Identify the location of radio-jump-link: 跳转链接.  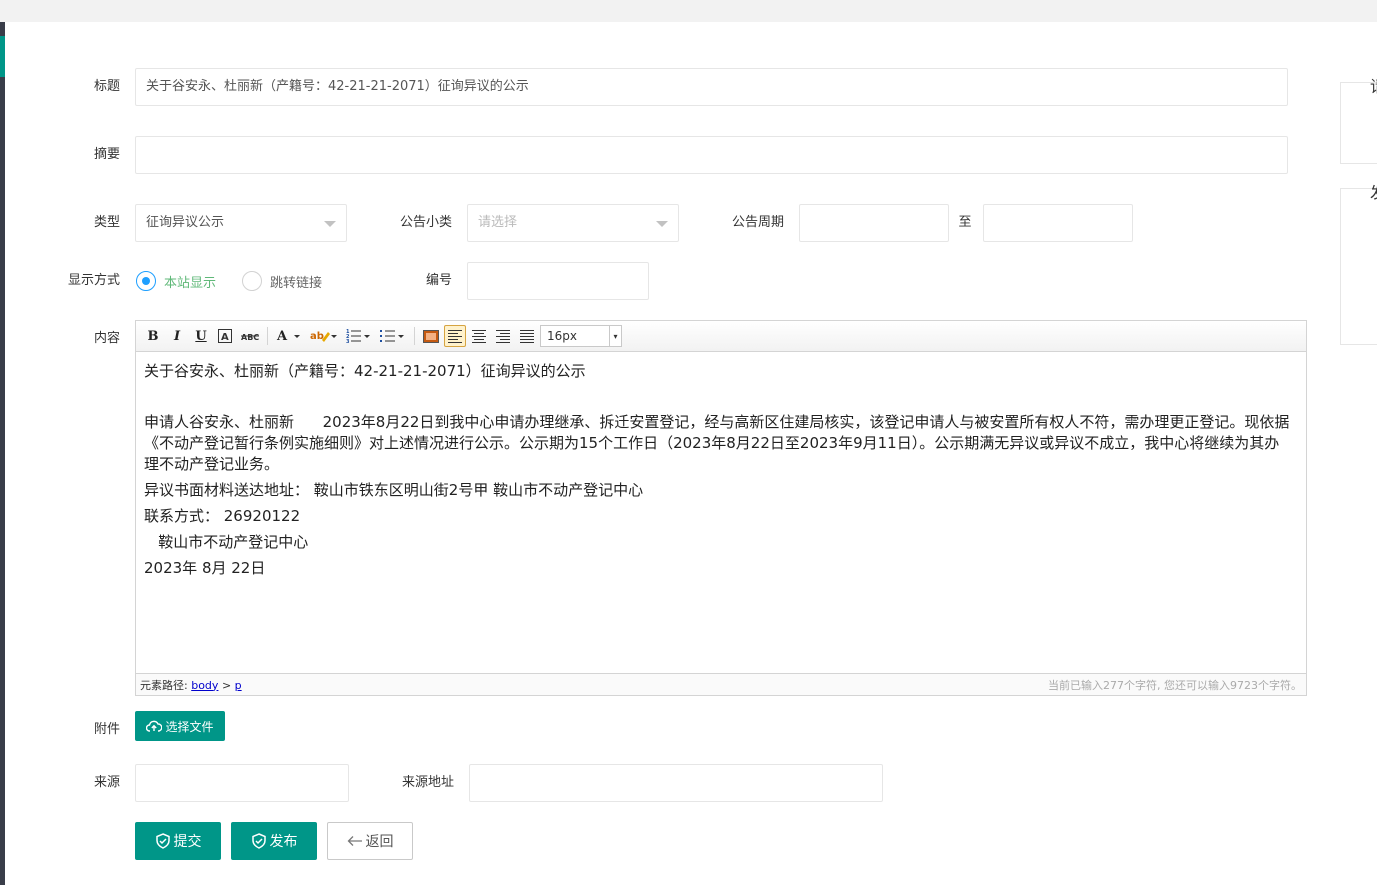
(282, 281).